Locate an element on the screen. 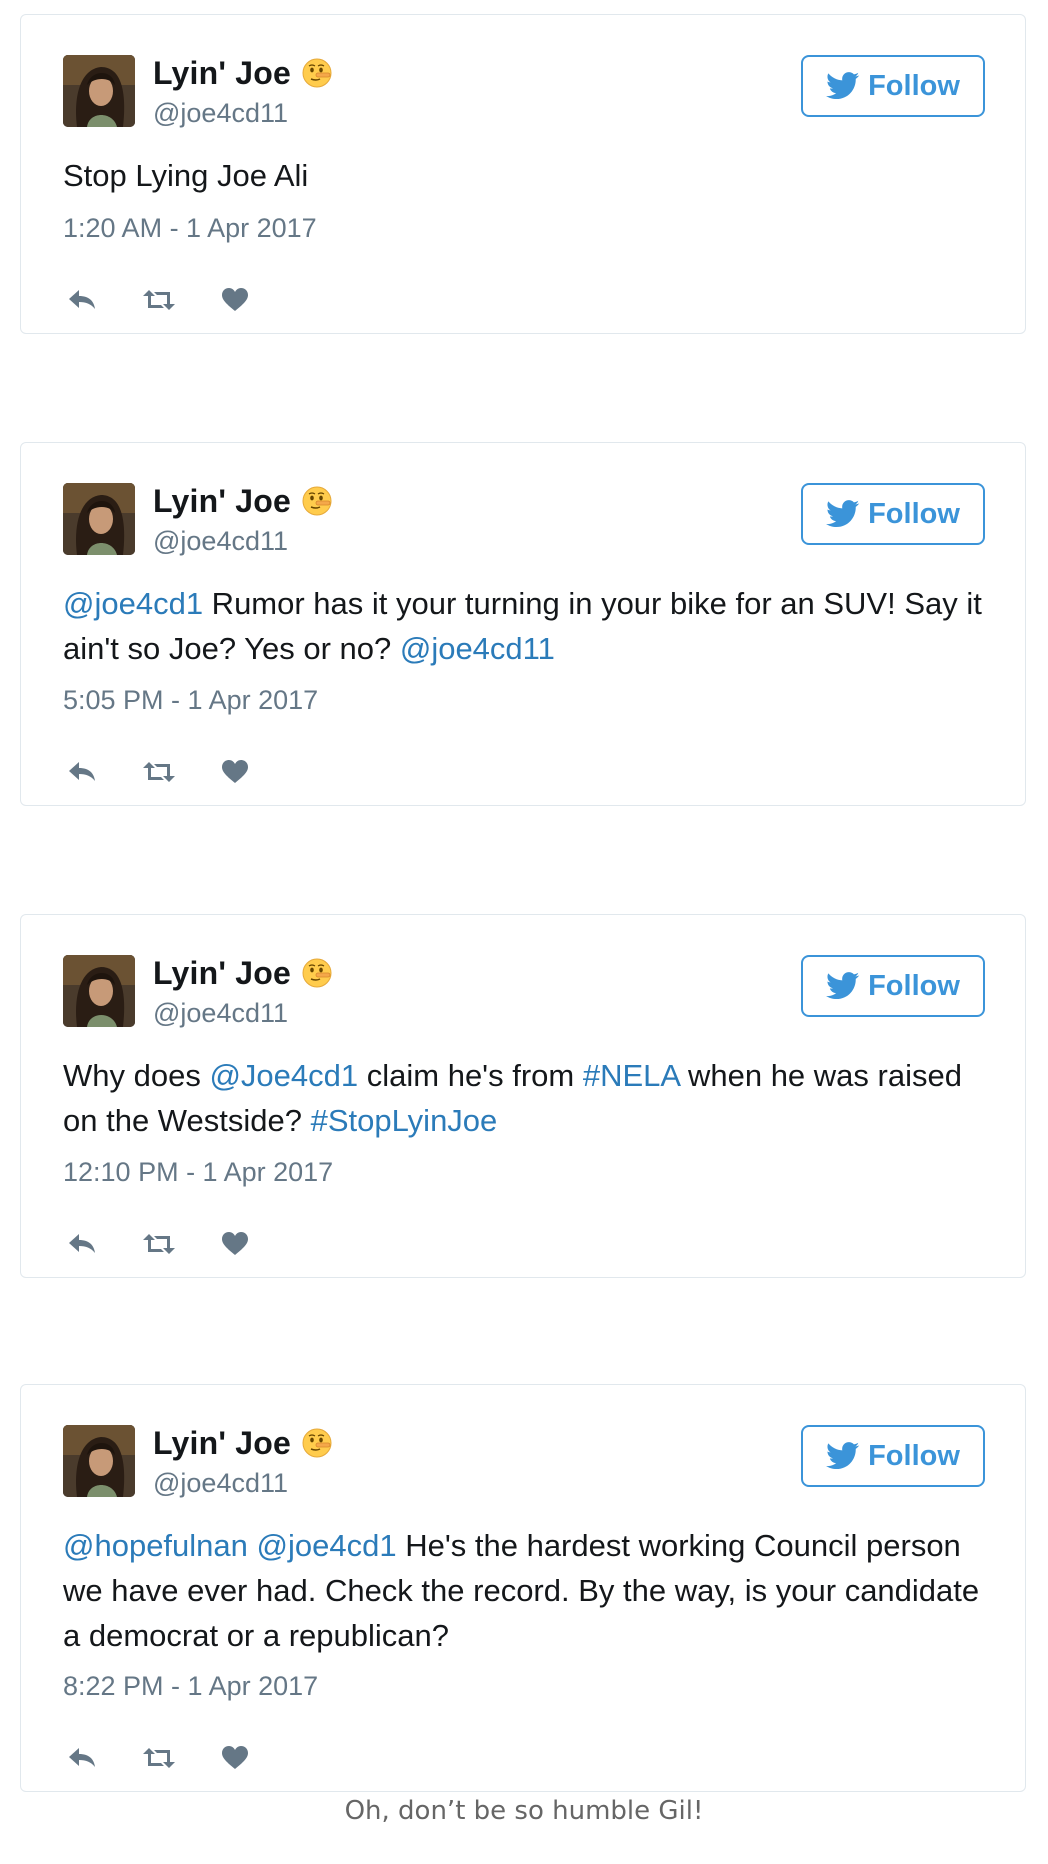 Image resolution: width=1048 pixels, height=1864 pixels. mention-link: @joe4cd11 is located at coordinates (477, 648).